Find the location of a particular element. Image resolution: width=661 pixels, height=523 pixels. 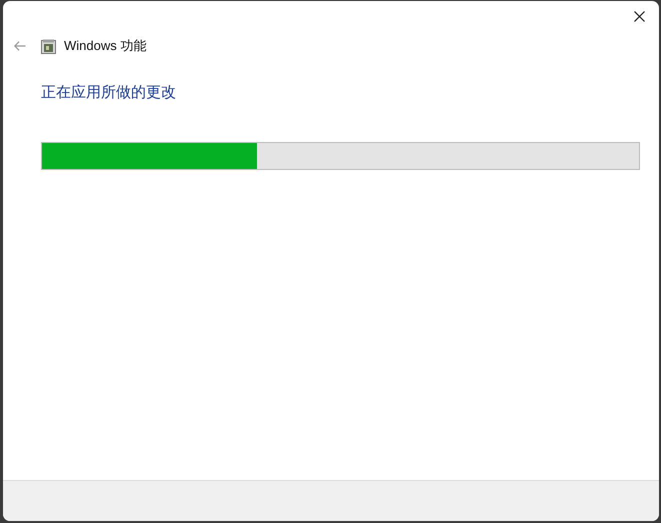

back-arrow-icon is located at coordinates (20, 46).